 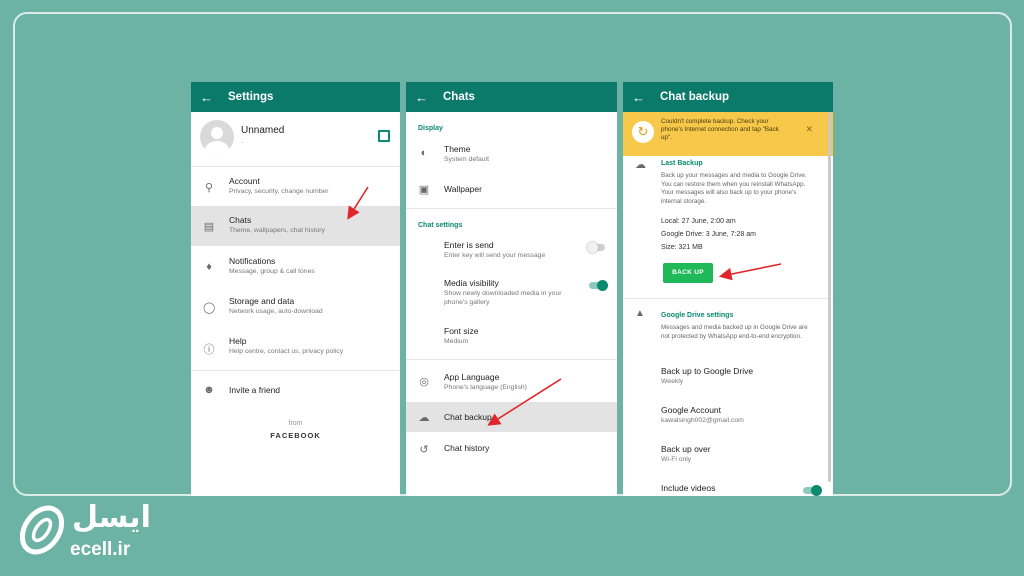 What do you see at coordinates (809, 129) in the screenshot?
I see `close-icon: ✕` at bounding box center [809, 129].